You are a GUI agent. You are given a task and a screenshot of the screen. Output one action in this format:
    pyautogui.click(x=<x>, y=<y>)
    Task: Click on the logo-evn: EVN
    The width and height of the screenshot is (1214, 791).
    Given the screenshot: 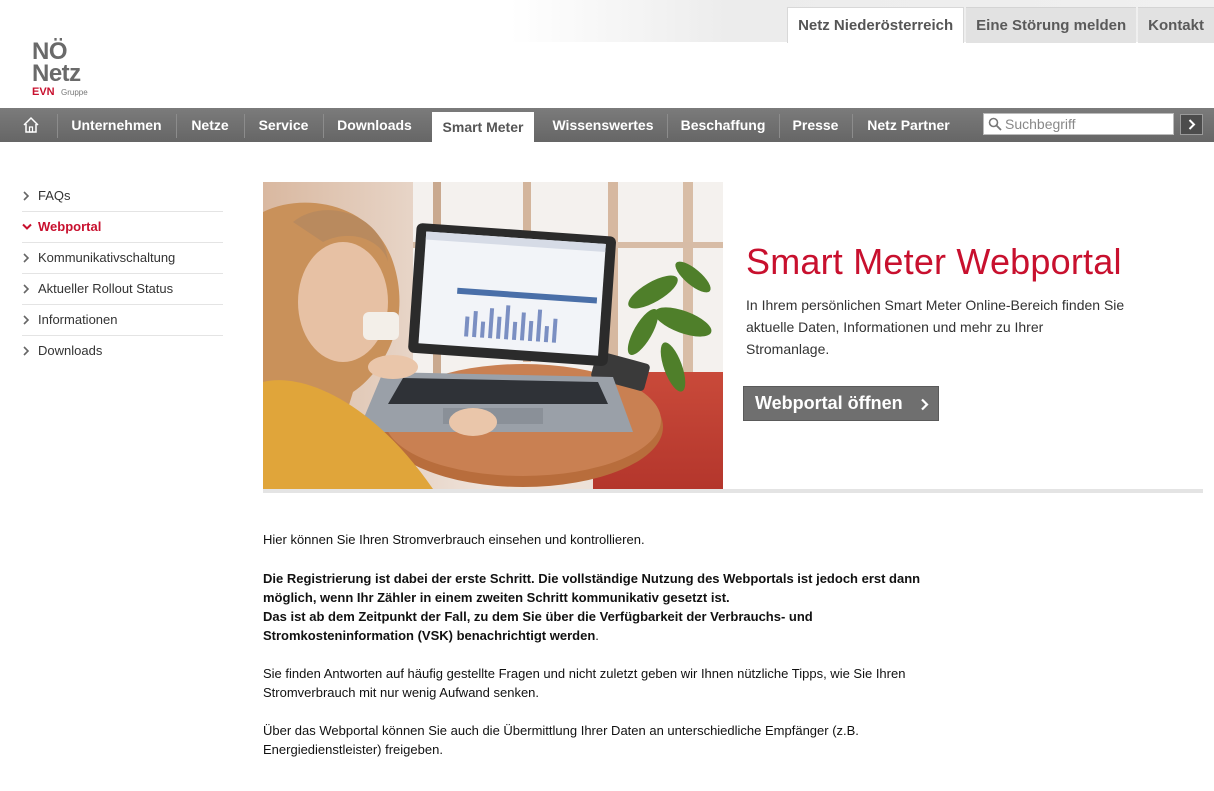 What is the action you would take?
    pyautogui.click(x=43, y=92)
    